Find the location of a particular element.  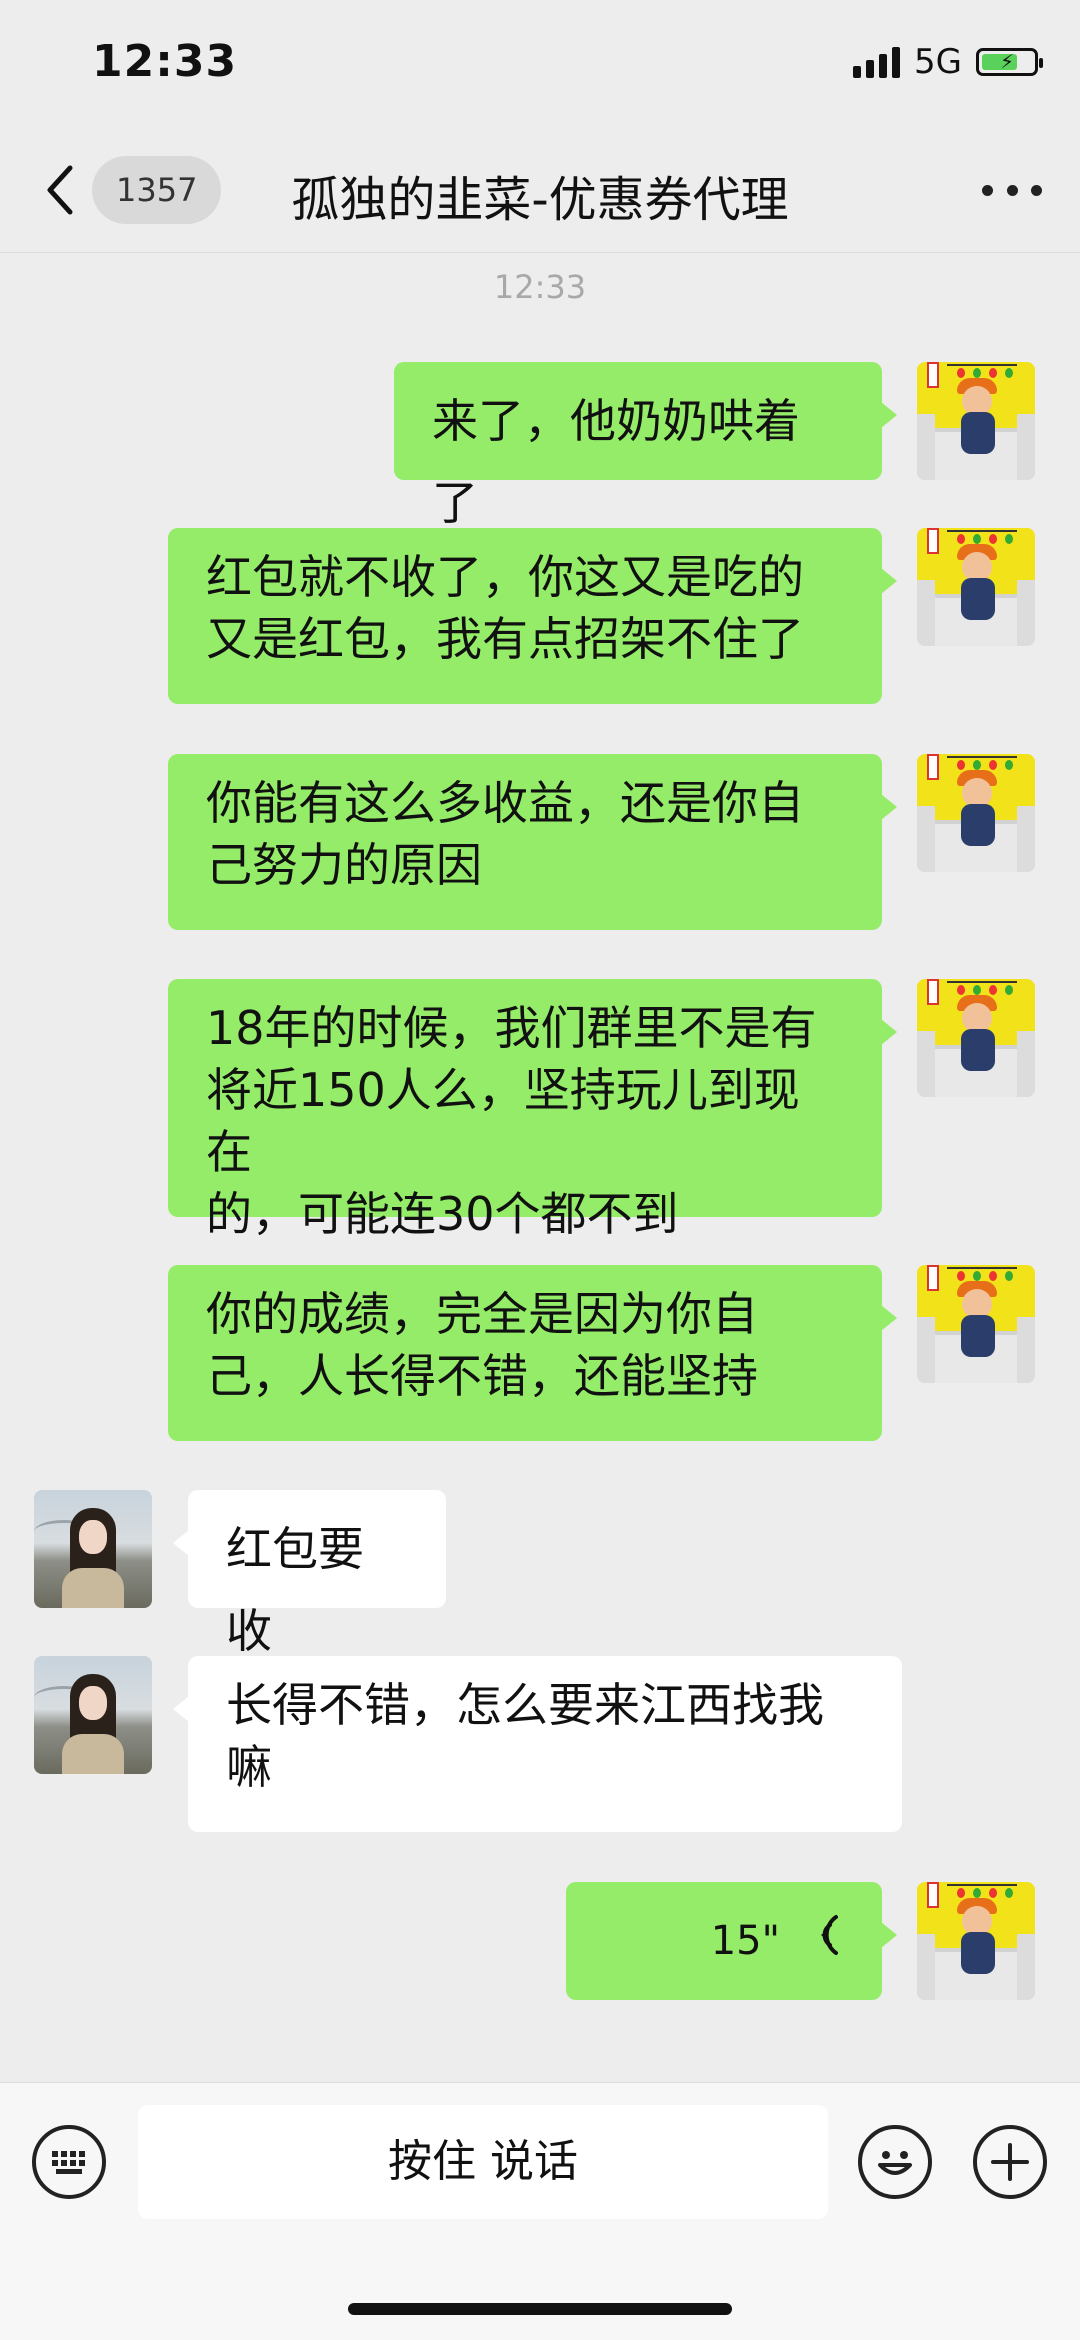

message-bubble-received: 红包要收 is located at coordinates (309, 1574).